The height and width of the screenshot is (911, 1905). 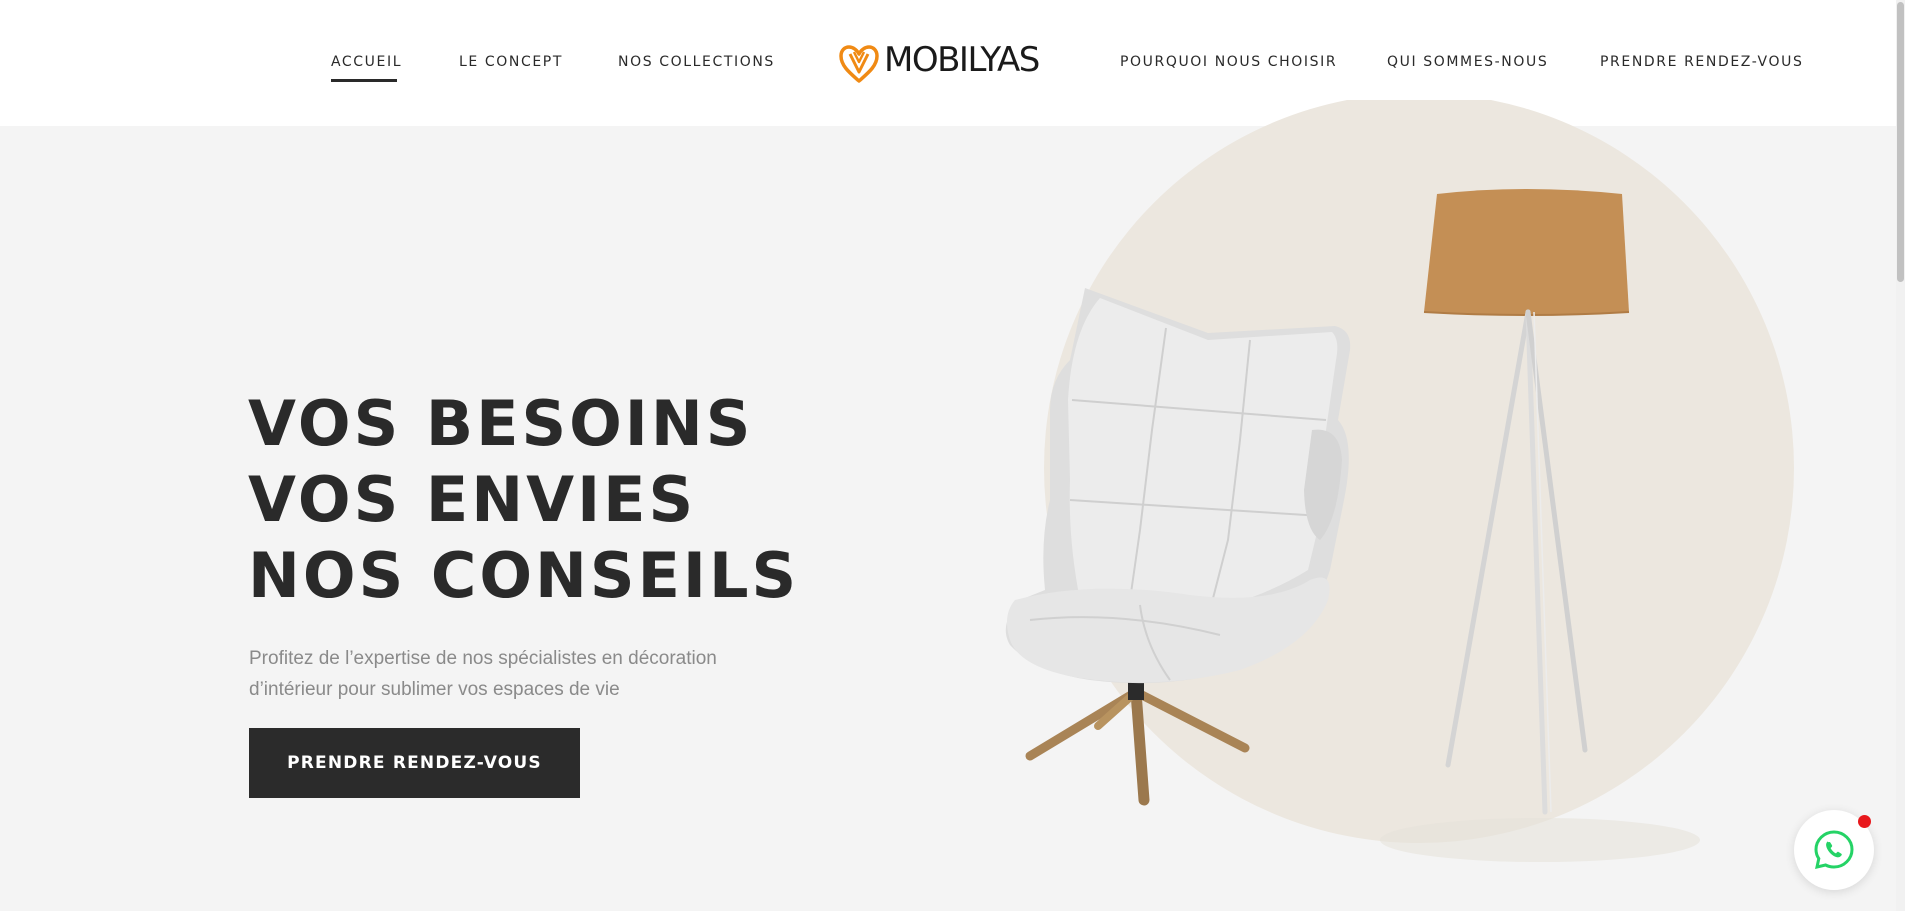 I want to click on hero-title-line-3: NOS CONSEILS, so click(x=524, y=575).